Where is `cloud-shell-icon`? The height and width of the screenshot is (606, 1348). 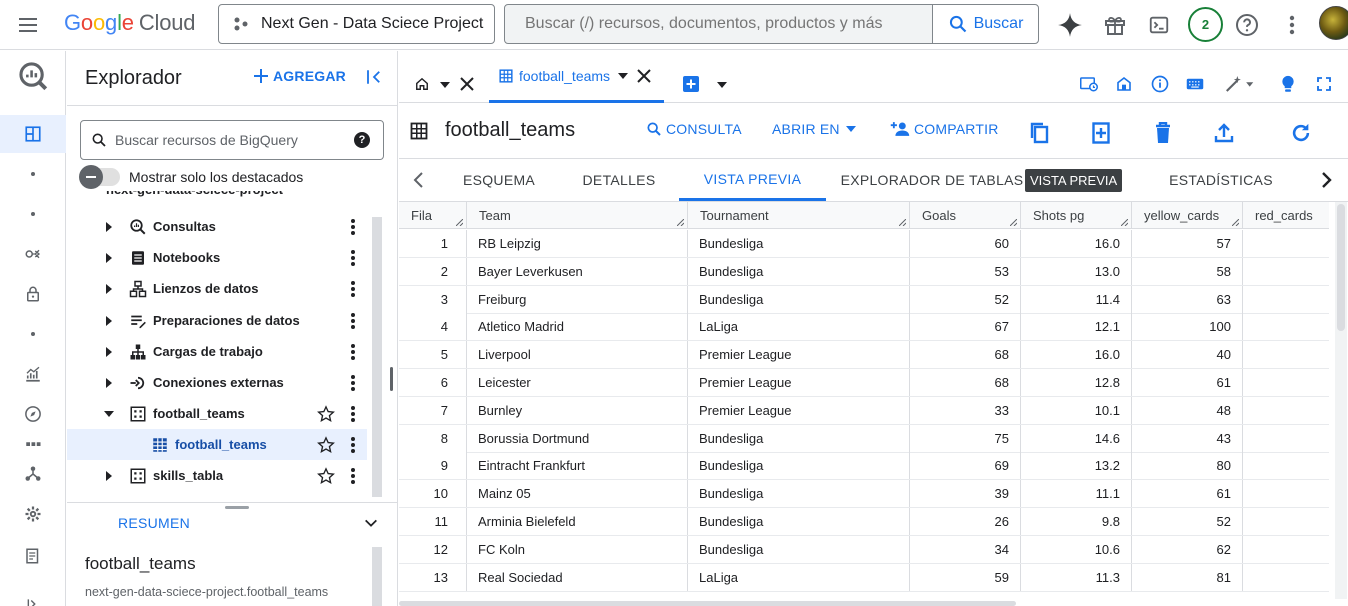
cloud-shell-icon is located at coordinates (1159, 25).